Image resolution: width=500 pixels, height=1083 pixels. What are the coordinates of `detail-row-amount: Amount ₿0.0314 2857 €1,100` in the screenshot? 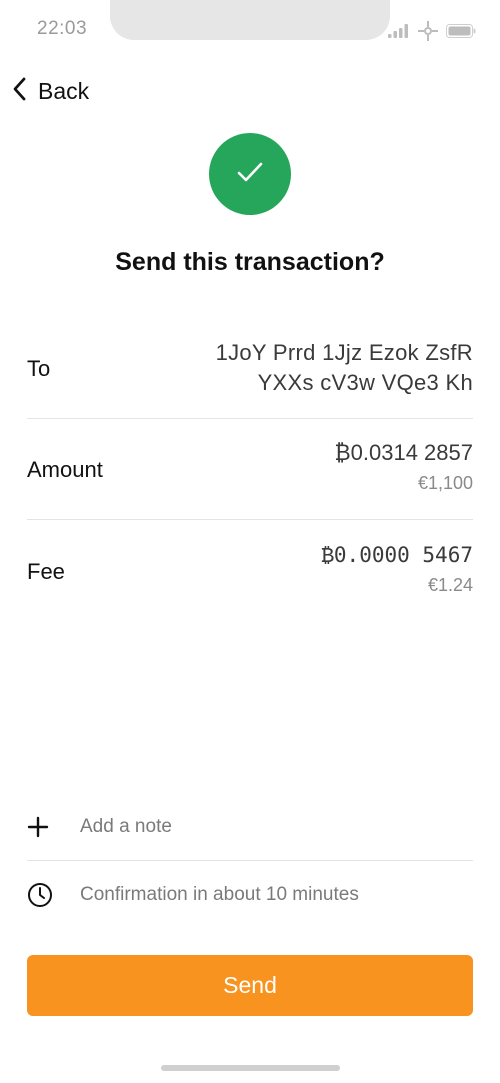 It's located at (250, 478).